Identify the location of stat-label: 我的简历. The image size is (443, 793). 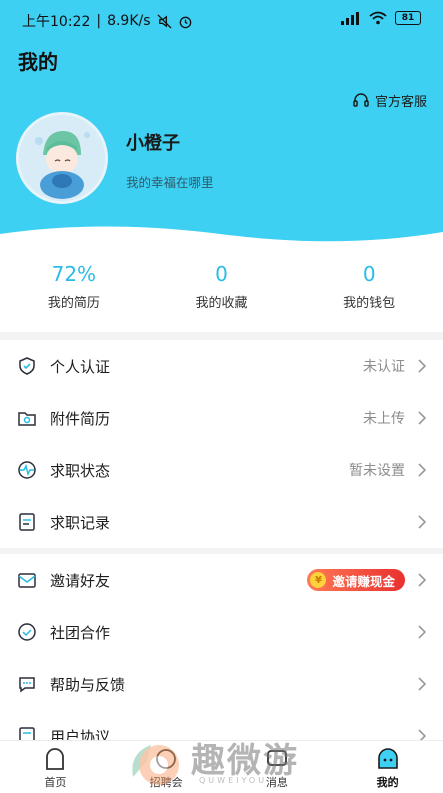
(73, 303).